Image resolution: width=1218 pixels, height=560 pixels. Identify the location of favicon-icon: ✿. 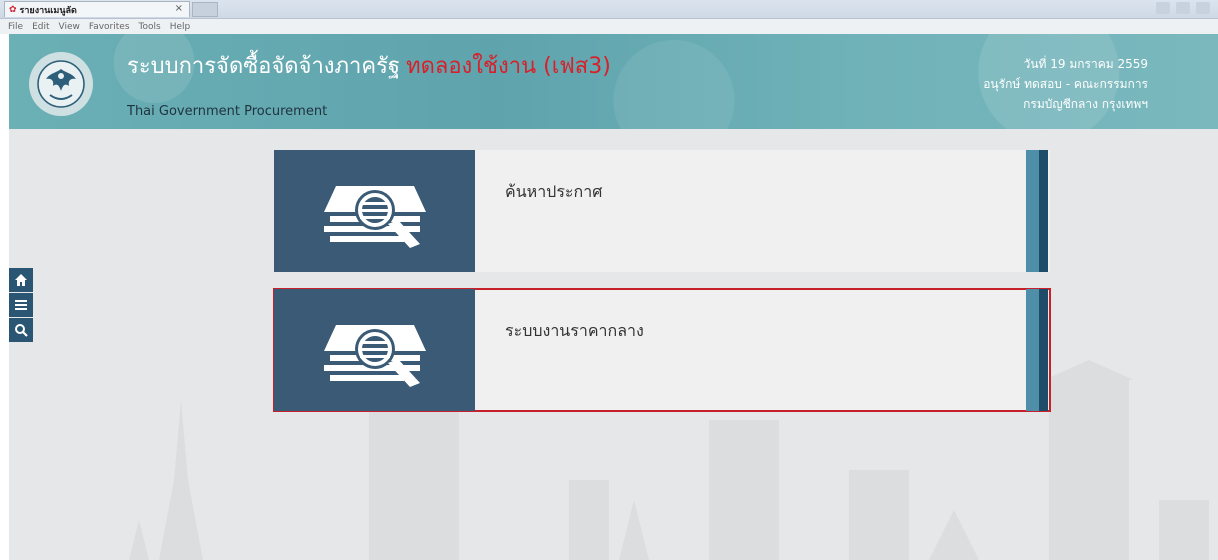
(13, 9).